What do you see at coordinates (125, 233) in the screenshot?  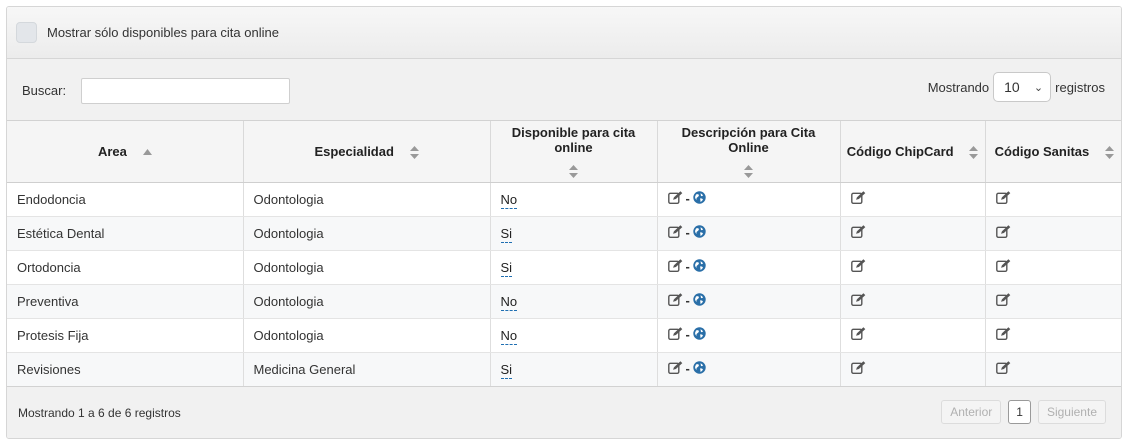 I see `cell-area: Estética Dental` at bounding box center [125, 233].